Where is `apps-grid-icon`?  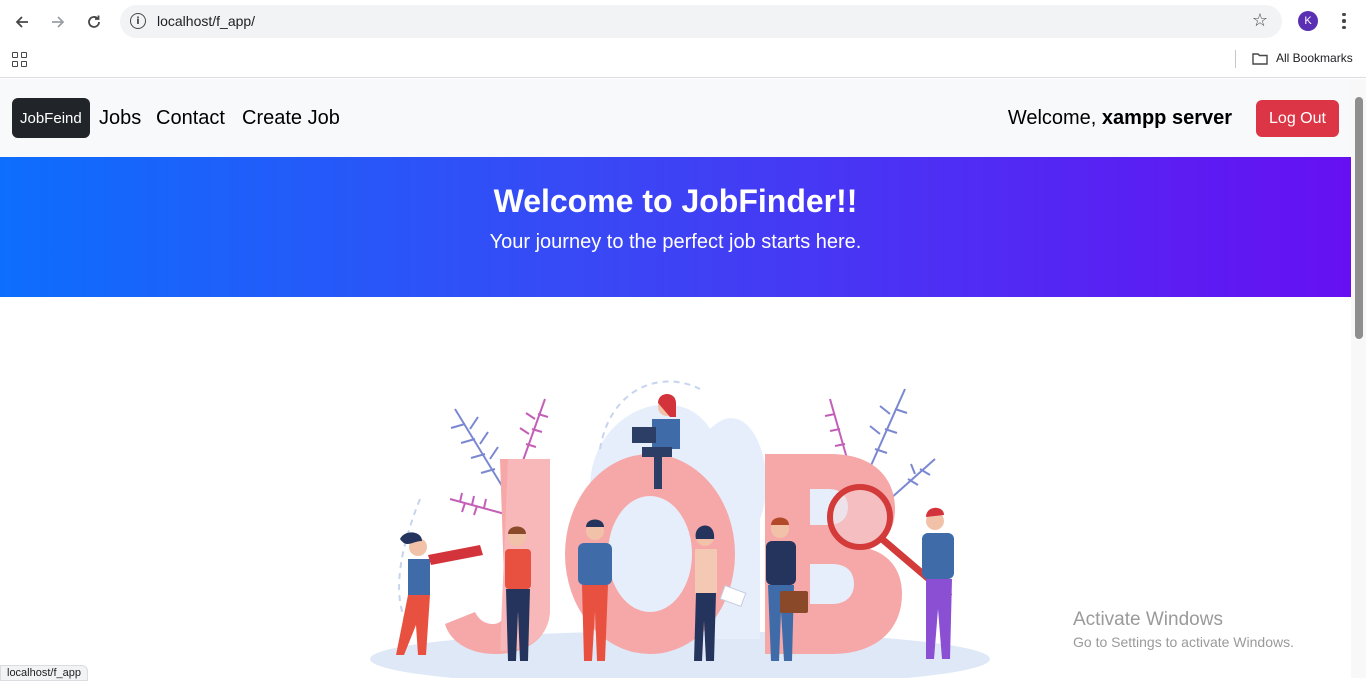
apps-grid-icon is located at coordinates (19, 59).